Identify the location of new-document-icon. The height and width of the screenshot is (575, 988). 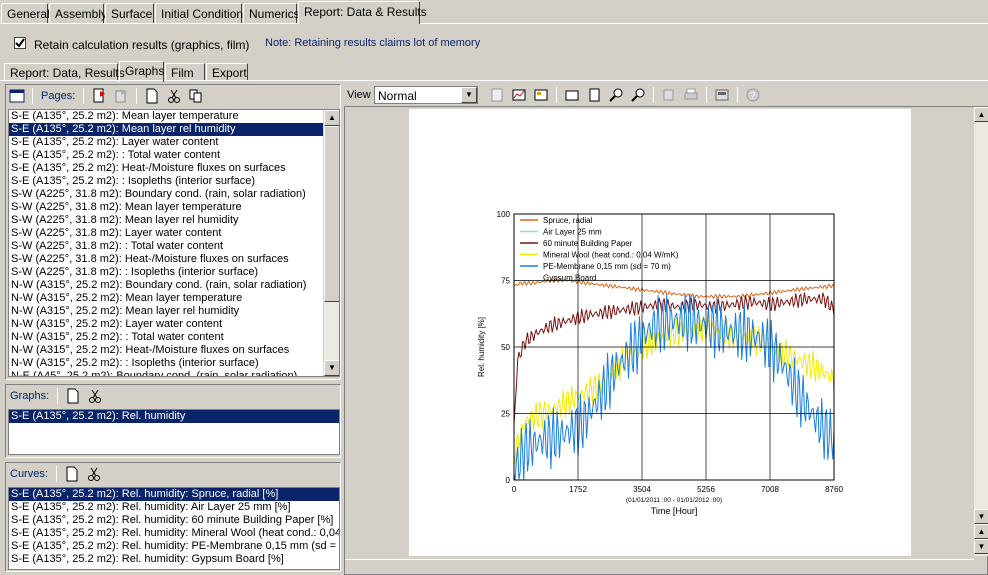
(152, 96).